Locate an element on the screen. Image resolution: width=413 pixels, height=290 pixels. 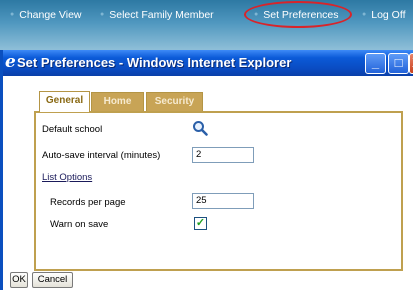
autosave-interval-input: 2 is located at coordinates (223, 155).